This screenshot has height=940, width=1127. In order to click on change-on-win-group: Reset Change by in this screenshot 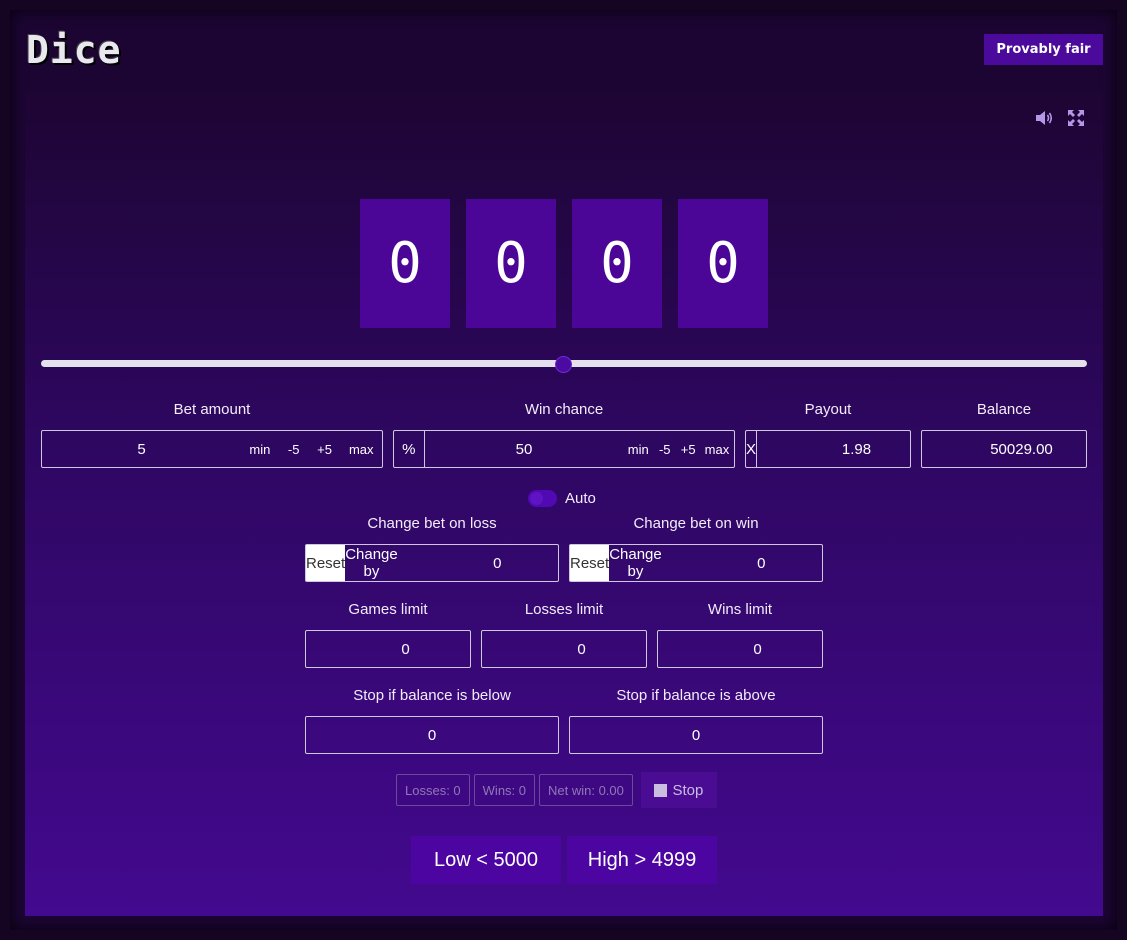, I will do `click(715, 563)`.